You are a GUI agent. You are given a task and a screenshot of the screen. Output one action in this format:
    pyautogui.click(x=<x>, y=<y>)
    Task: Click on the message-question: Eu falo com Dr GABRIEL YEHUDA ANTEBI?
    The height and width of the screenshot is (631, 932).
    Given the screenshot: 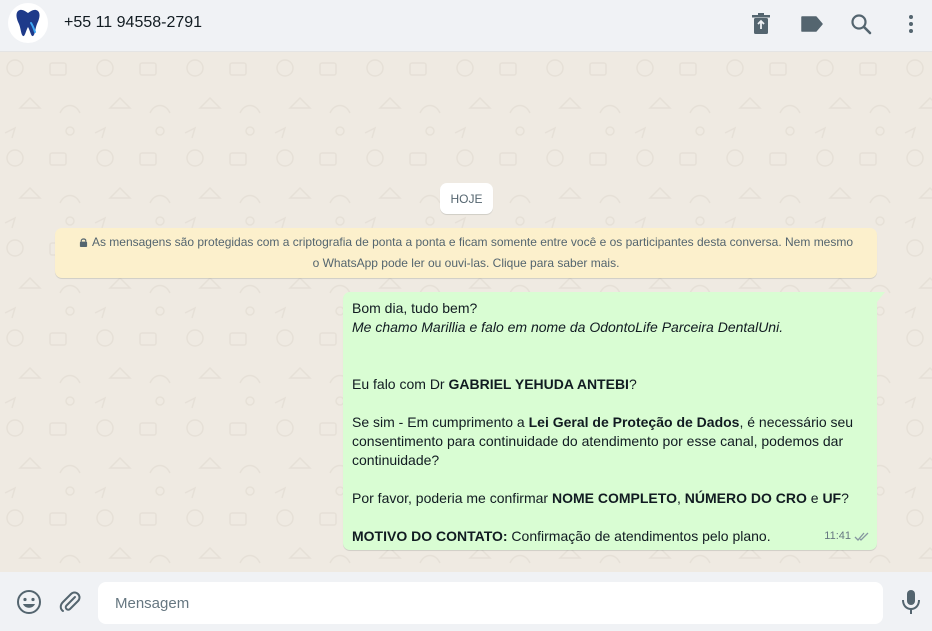 What is the action you would take?
    pyautogui.click(x=494, y=384)
    